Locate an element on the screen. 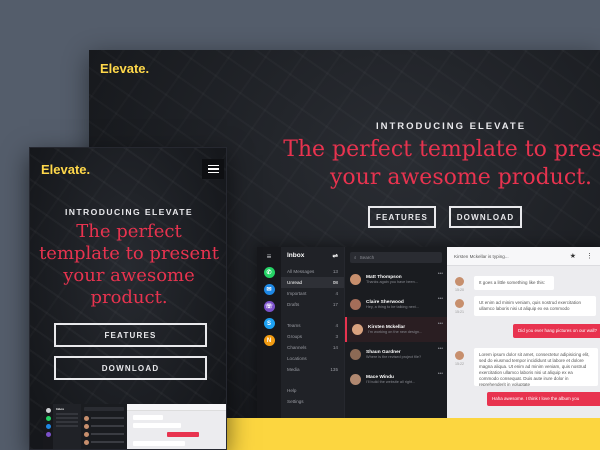 This screenshot has height=450, width=600. desktop-intro-text: INTRODUCING ELEVATE is located at coordinates (451, 126).